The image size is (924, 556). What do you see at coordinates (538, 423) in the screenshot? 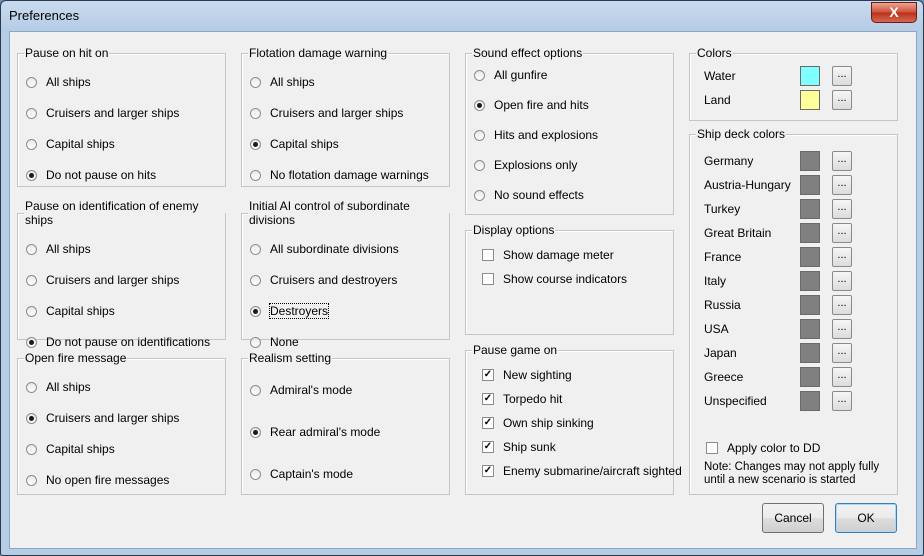
I see `checkbox-own-ship-sinking: ✓ Own ship sinking` at bounding box center [538, 423].